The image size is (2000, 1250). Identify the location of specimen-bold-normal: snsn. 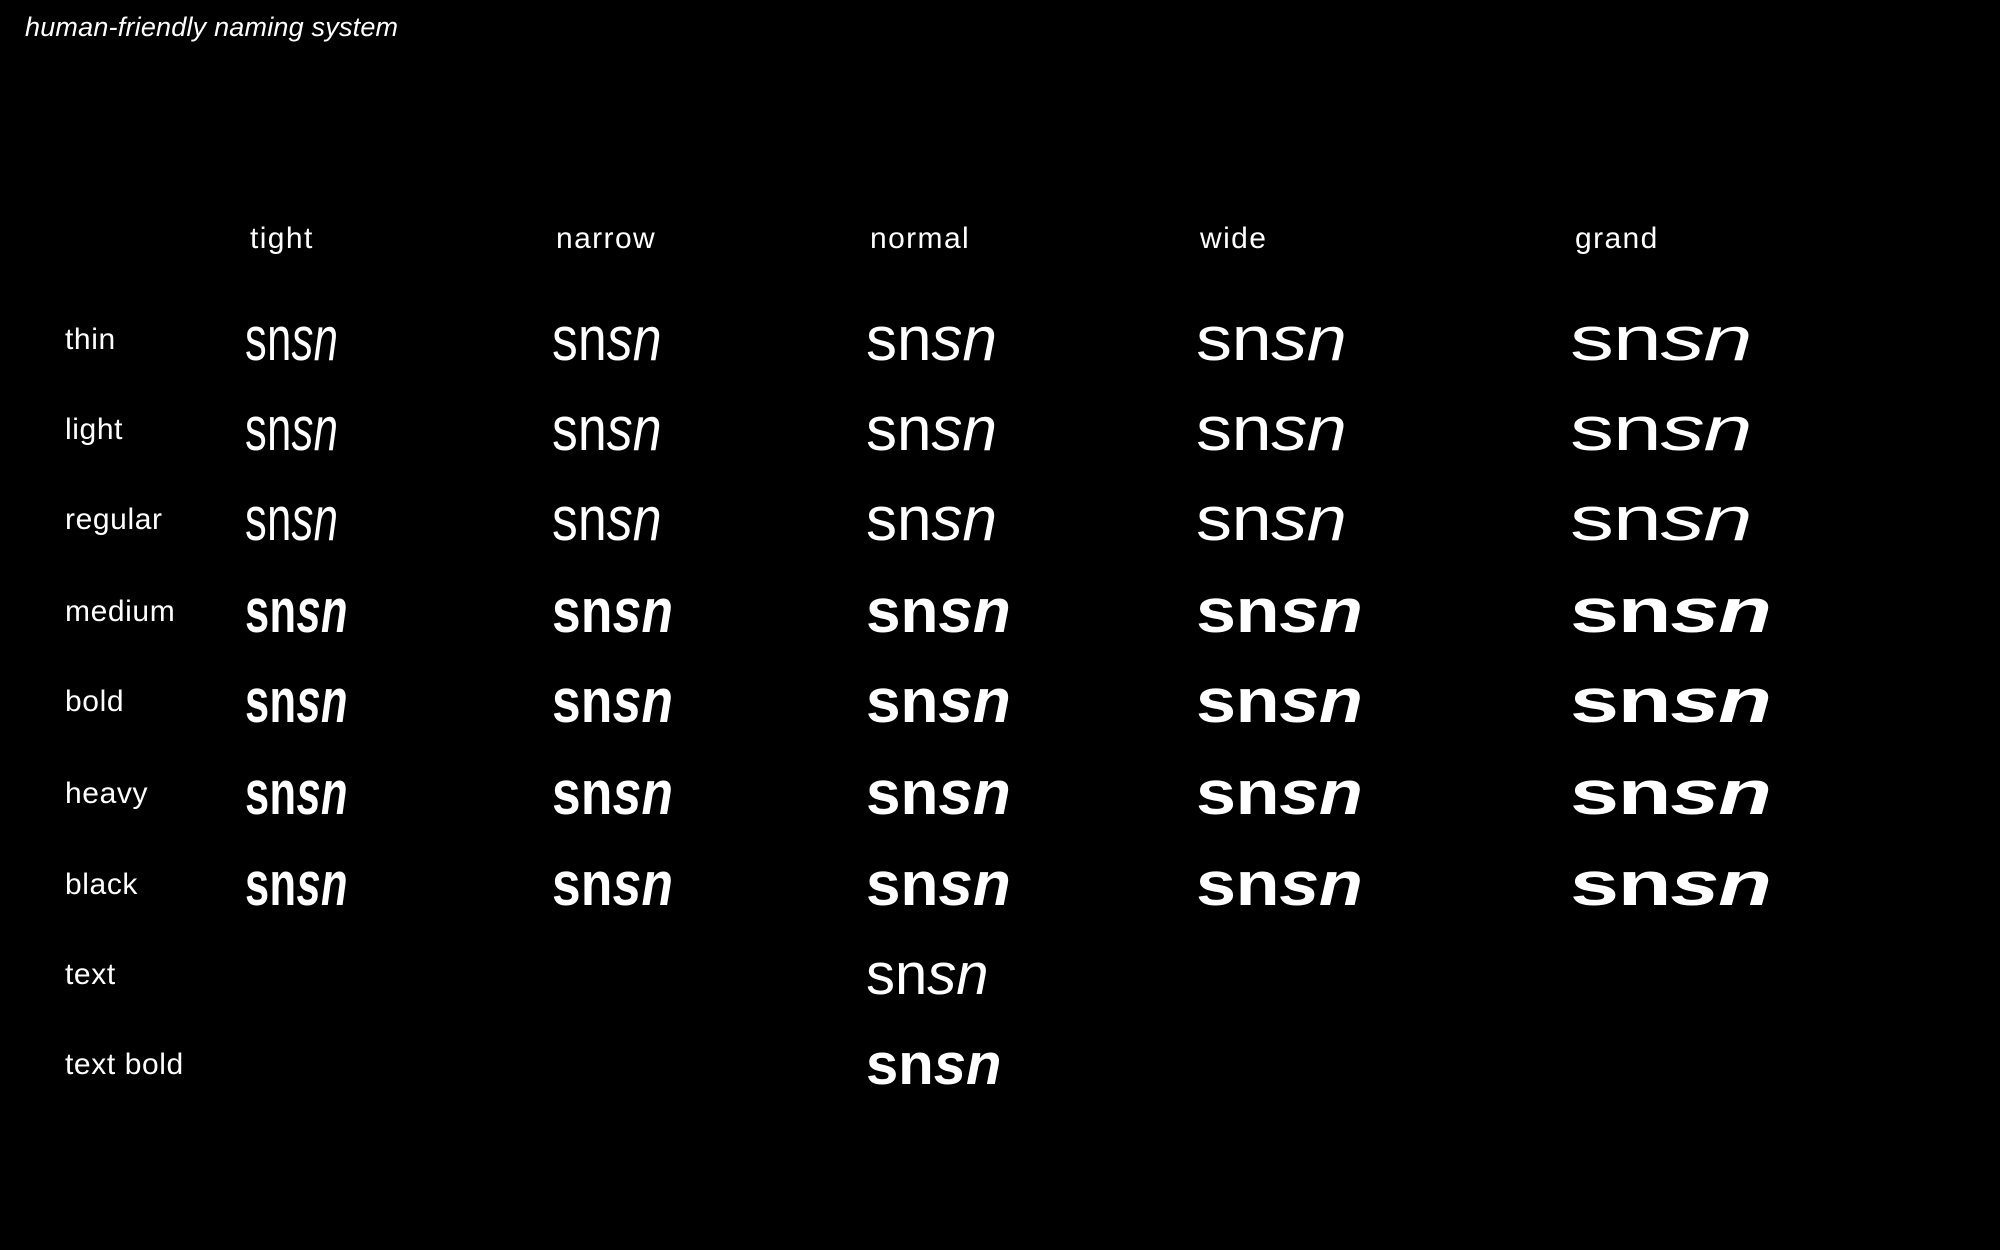
(938, 702).